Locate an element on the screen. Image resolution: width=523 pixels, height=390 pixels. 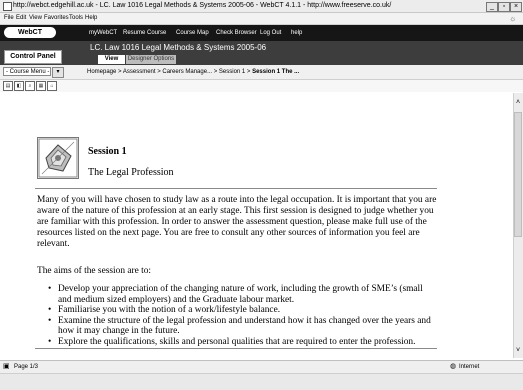
bottom-divider is located at coordinates (236, 348).